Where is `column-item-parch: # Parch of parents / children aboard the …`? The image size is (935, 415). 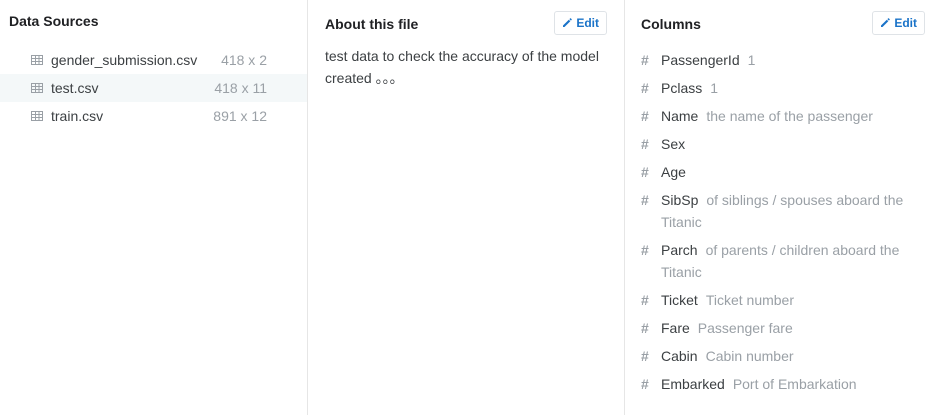
column-item-parch: # Parch of parents / children aboard the … is located at coordinates (783, 261).